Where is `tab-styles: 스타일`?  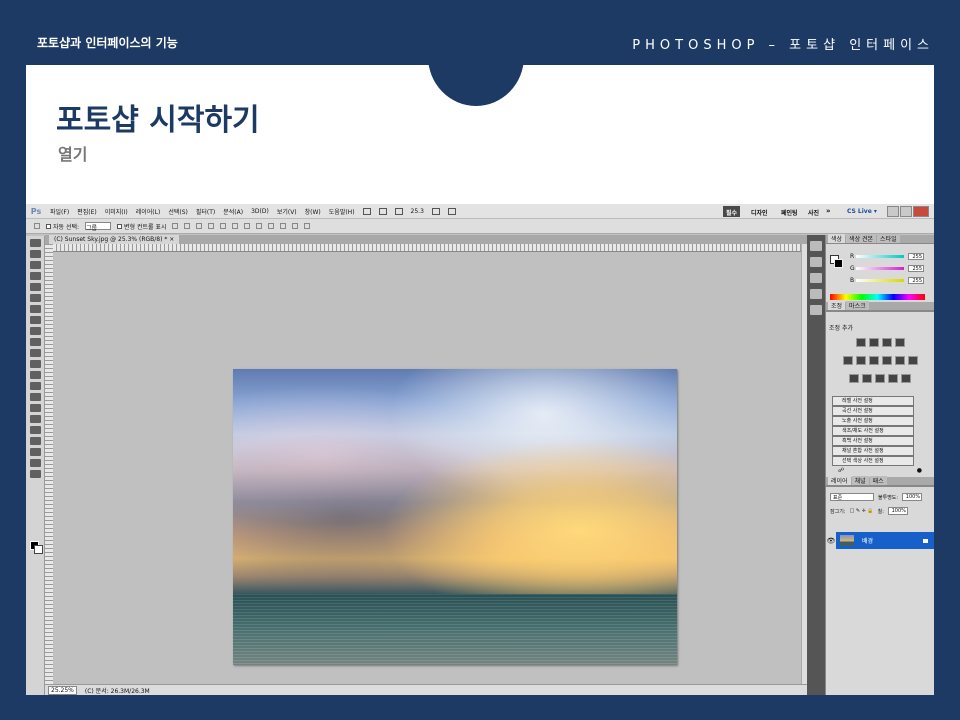
tab-styles: 스타일 is located at coordinates (888, 238).